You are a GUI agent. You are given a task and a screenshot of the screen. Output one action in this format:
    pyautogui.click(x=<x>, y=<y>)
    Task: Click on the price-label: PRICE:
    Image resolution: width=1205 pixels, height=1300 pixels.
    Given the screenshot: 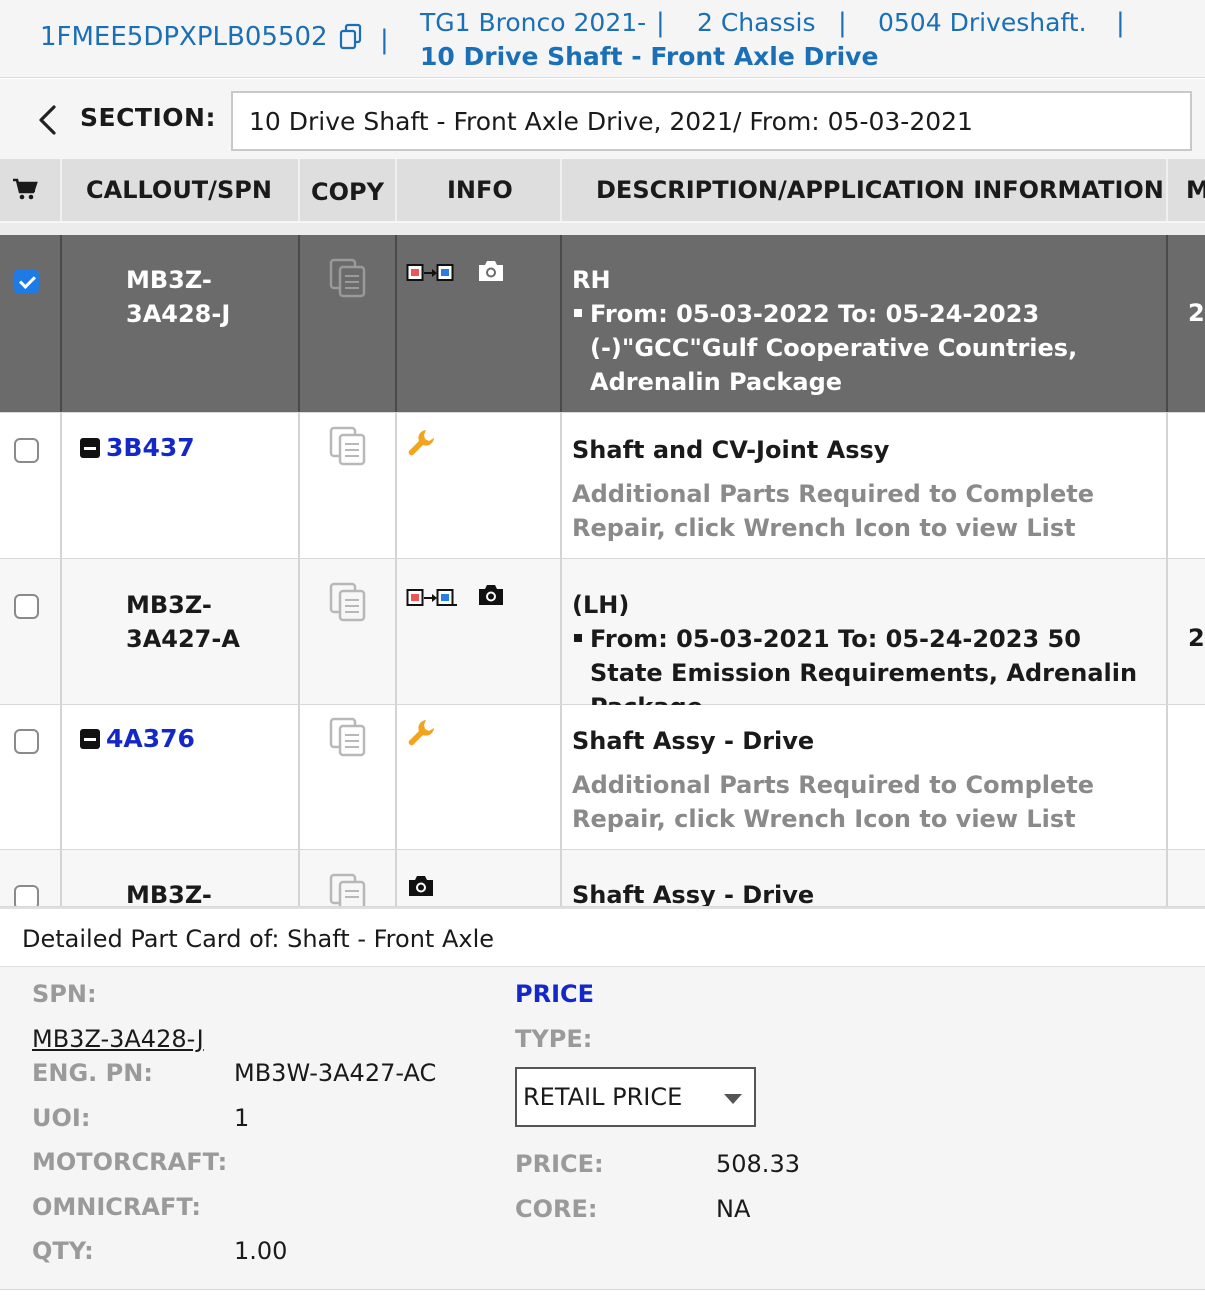 What is the action you would take?
    pyautogui.click(x=559, y=1164)
    